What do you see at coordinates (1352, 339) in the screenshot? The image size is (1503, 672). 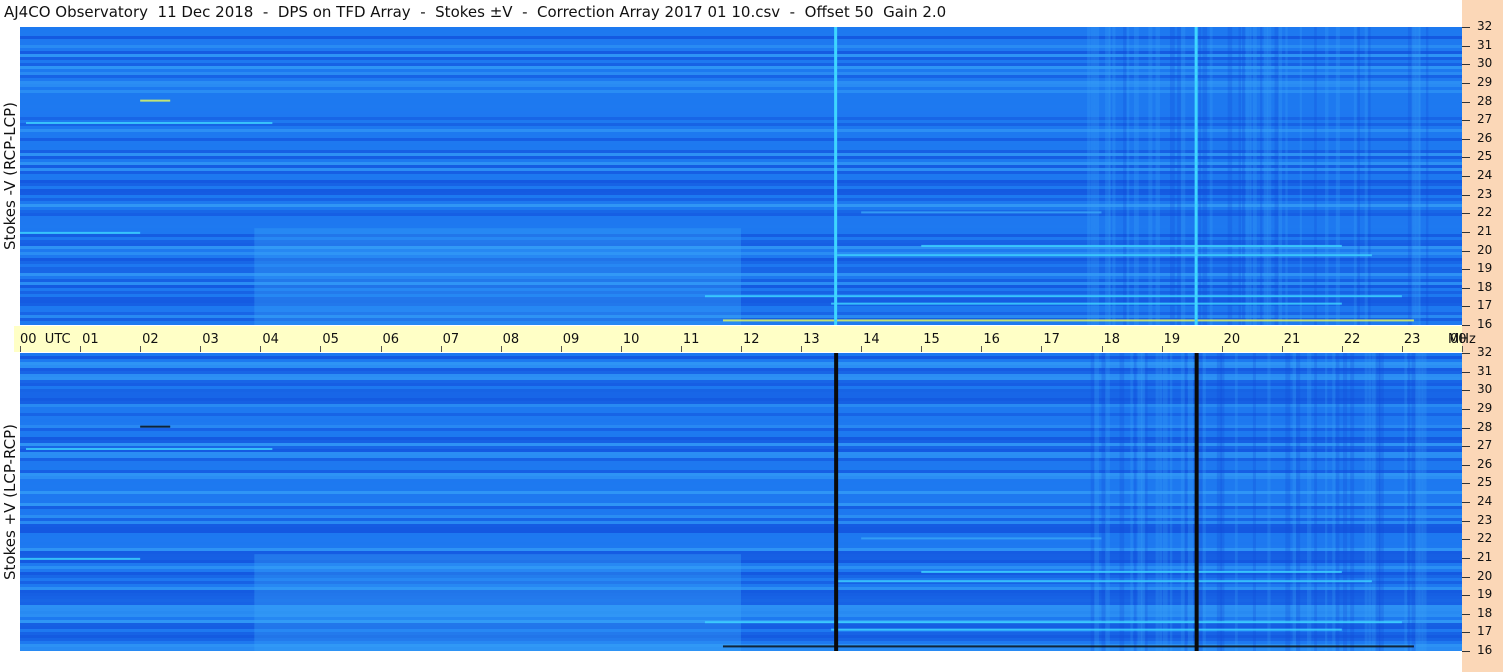 I see `time-tick-label: 22` at bounding box center [1352, 339].